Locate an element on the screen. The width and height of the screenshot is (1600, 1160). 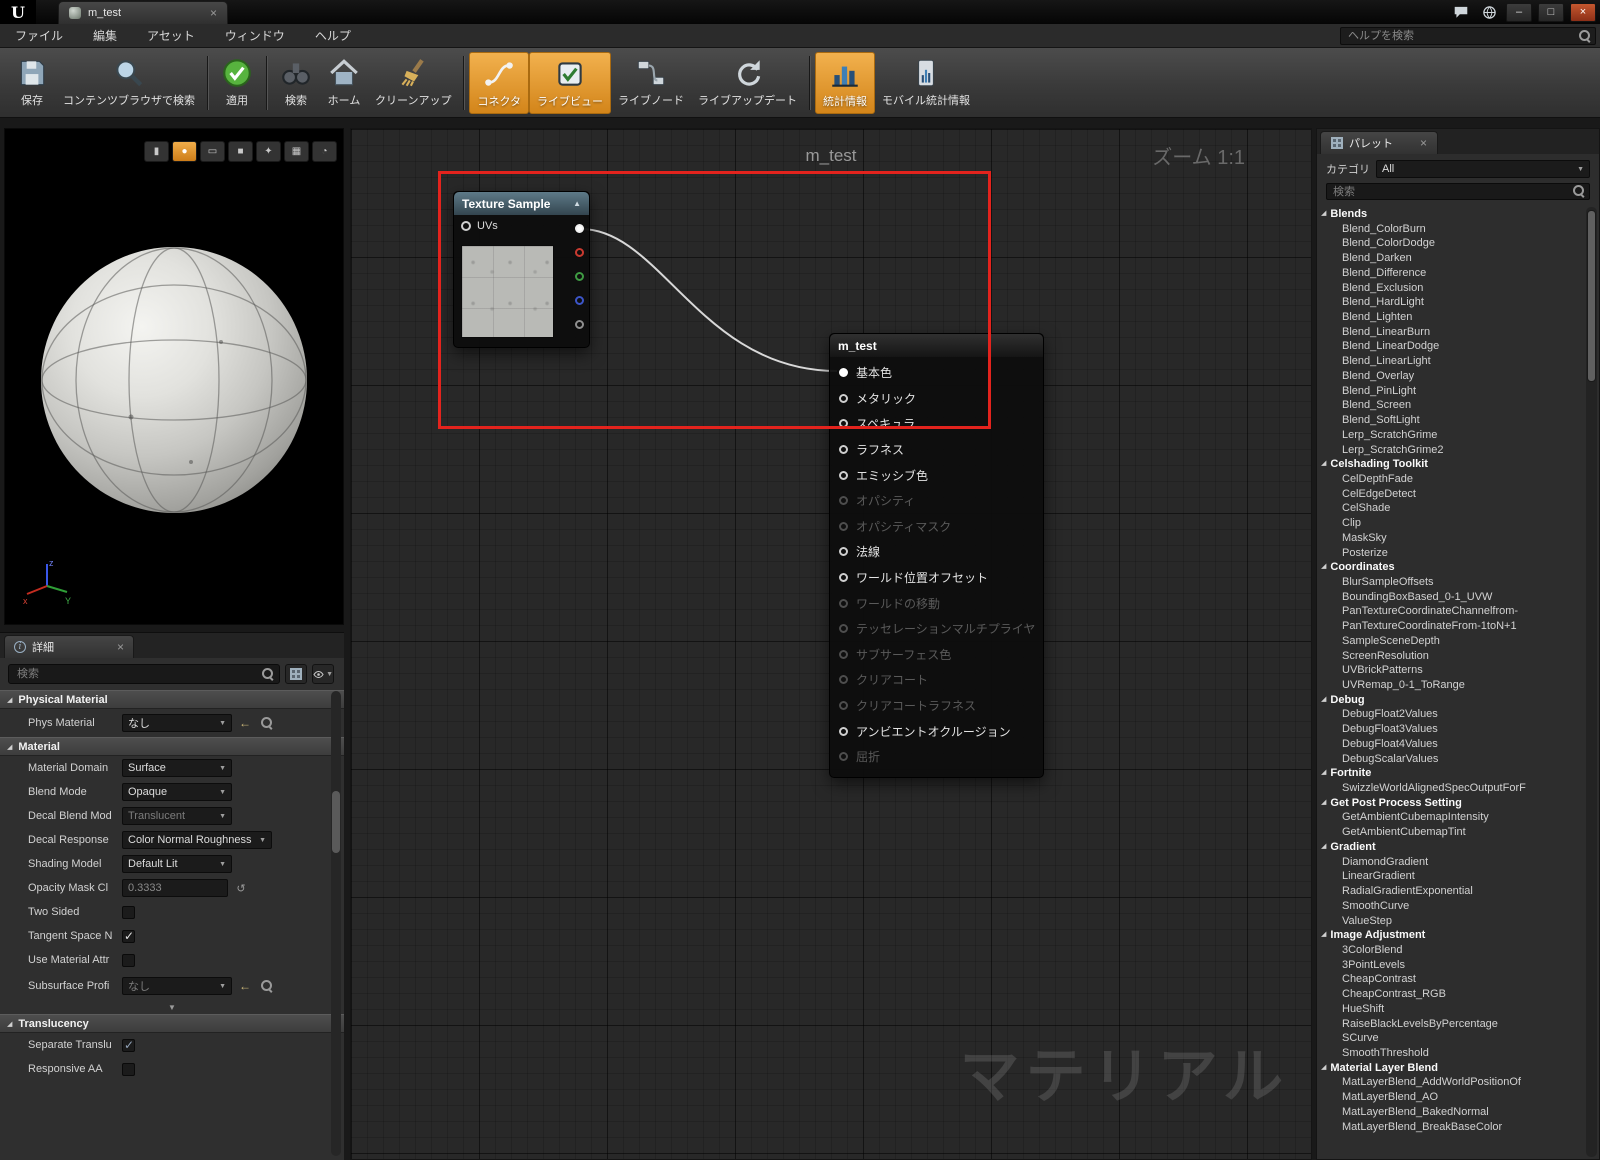
material-input-pin-row: メタリック is located at coordinates (936, 399).